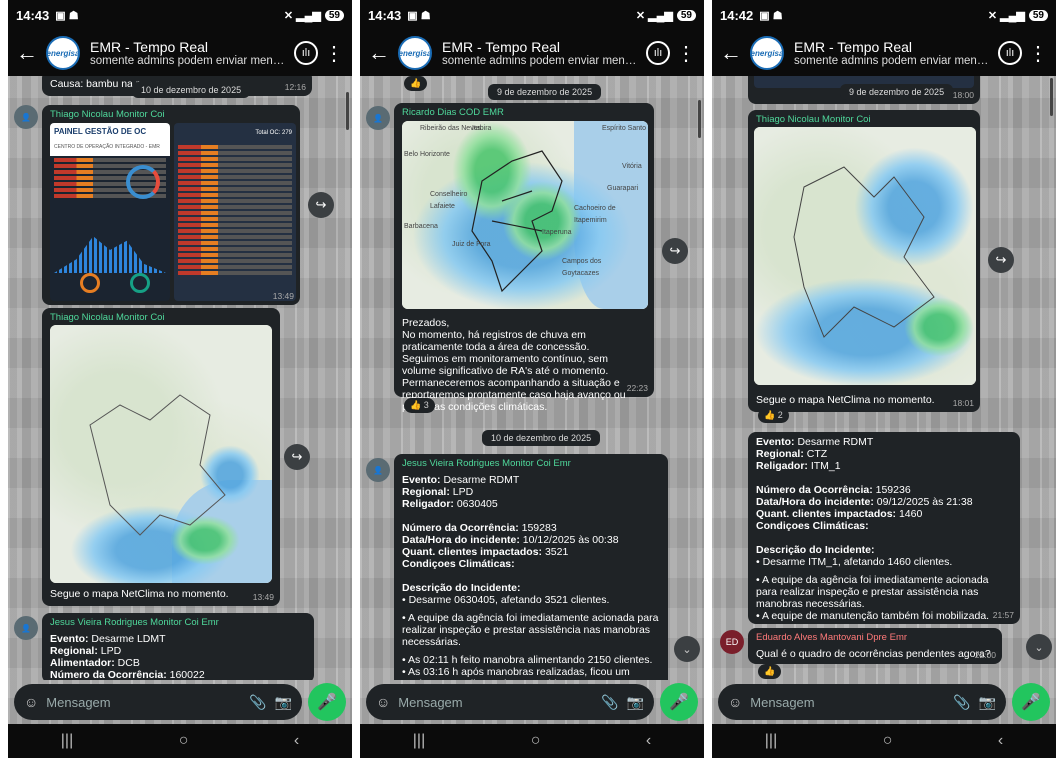 The width and height of the screenshot is (1056, 758). What do you see at coordinates (426, 405) in the screenshot?
I see `reaction-count: 3` at bounding box center [426, 405].